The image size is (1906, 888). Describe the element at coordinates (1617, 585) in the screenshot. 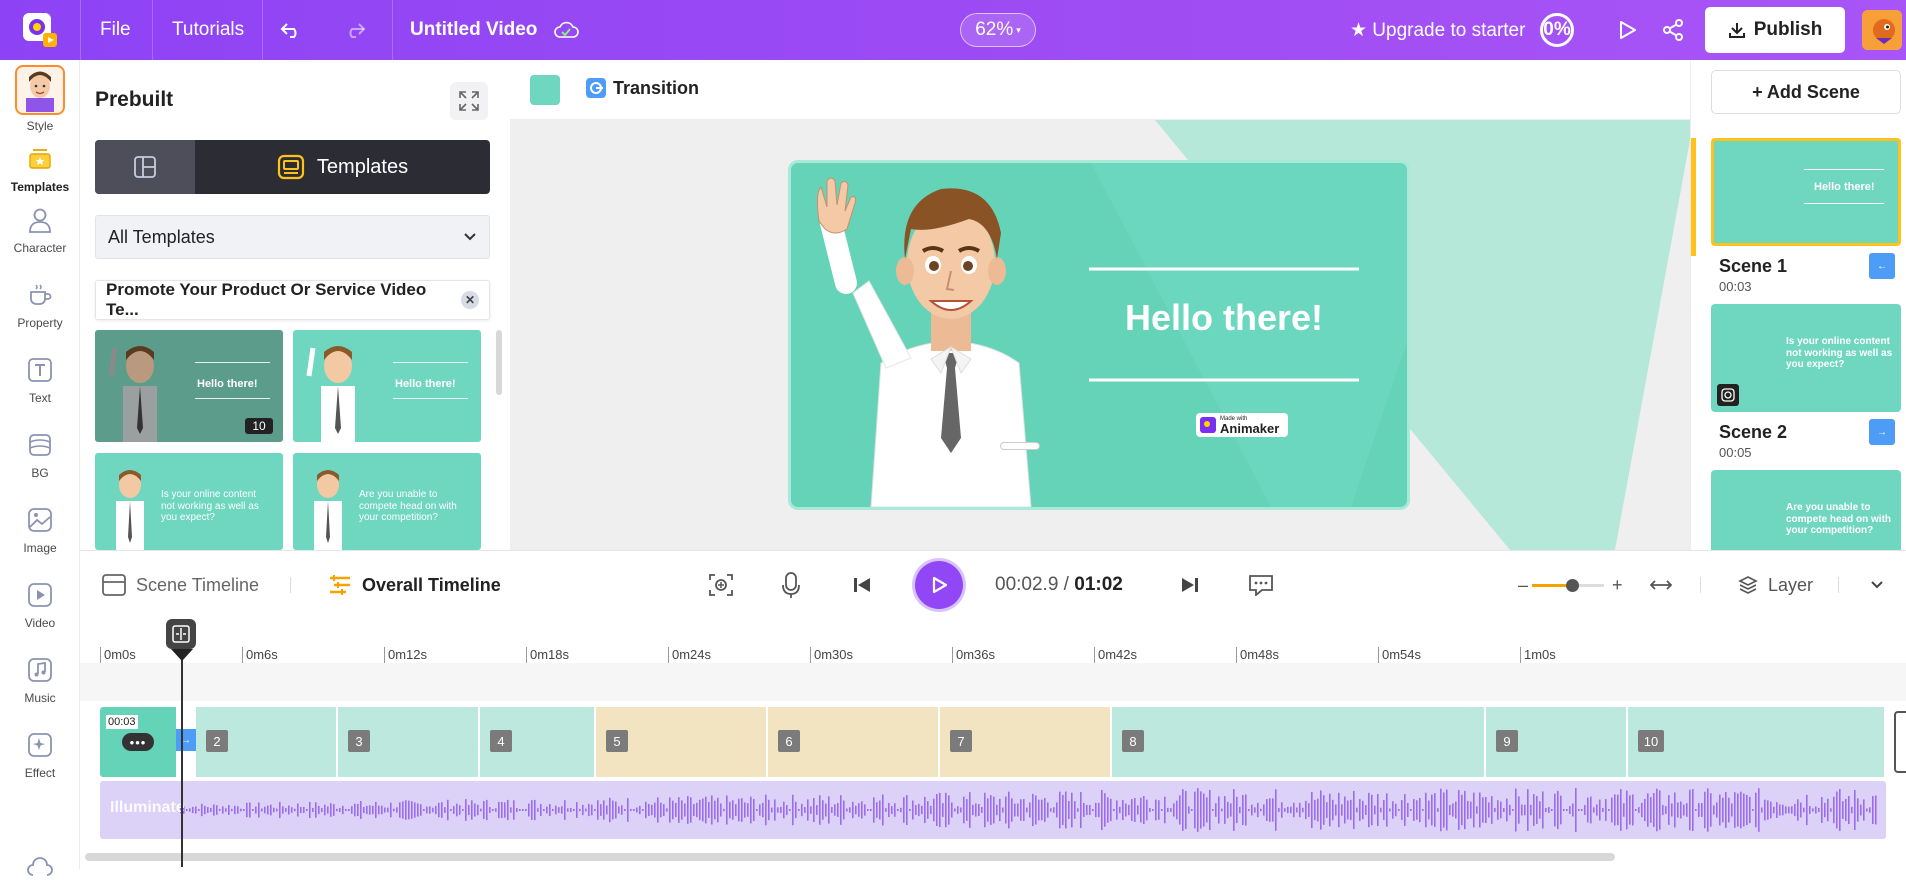

I see `zoom-in-button: +` at that location.